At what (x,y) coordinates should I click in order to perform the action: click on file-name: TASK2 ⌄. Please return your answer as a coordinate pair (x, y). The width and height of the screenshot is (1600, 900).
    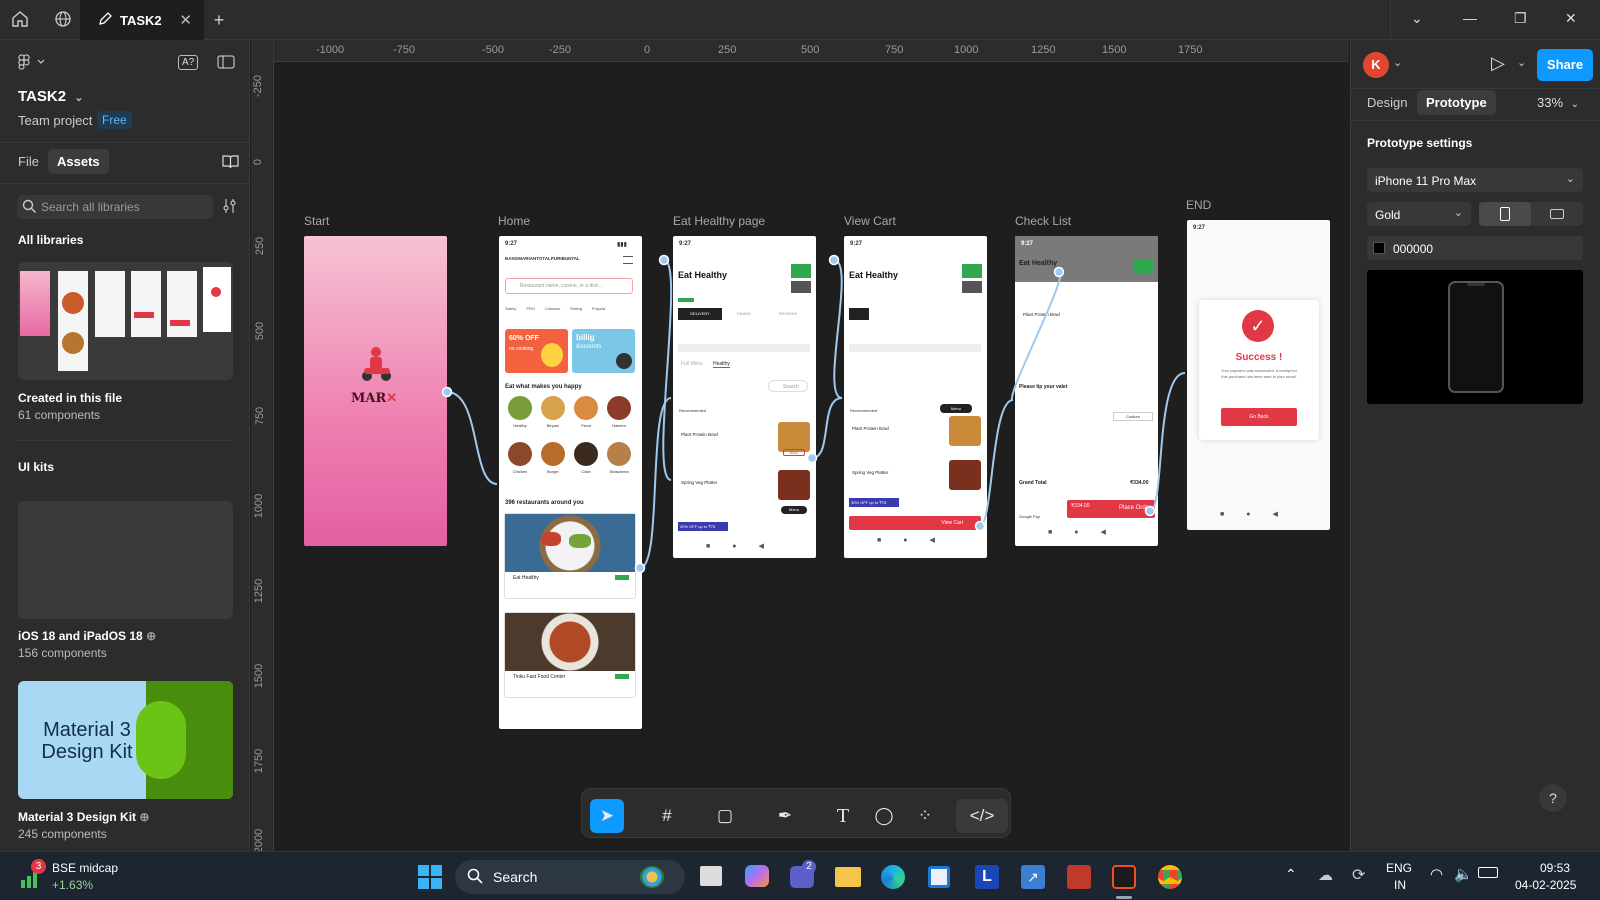
    Looking at the image, I should click on (50, 96).